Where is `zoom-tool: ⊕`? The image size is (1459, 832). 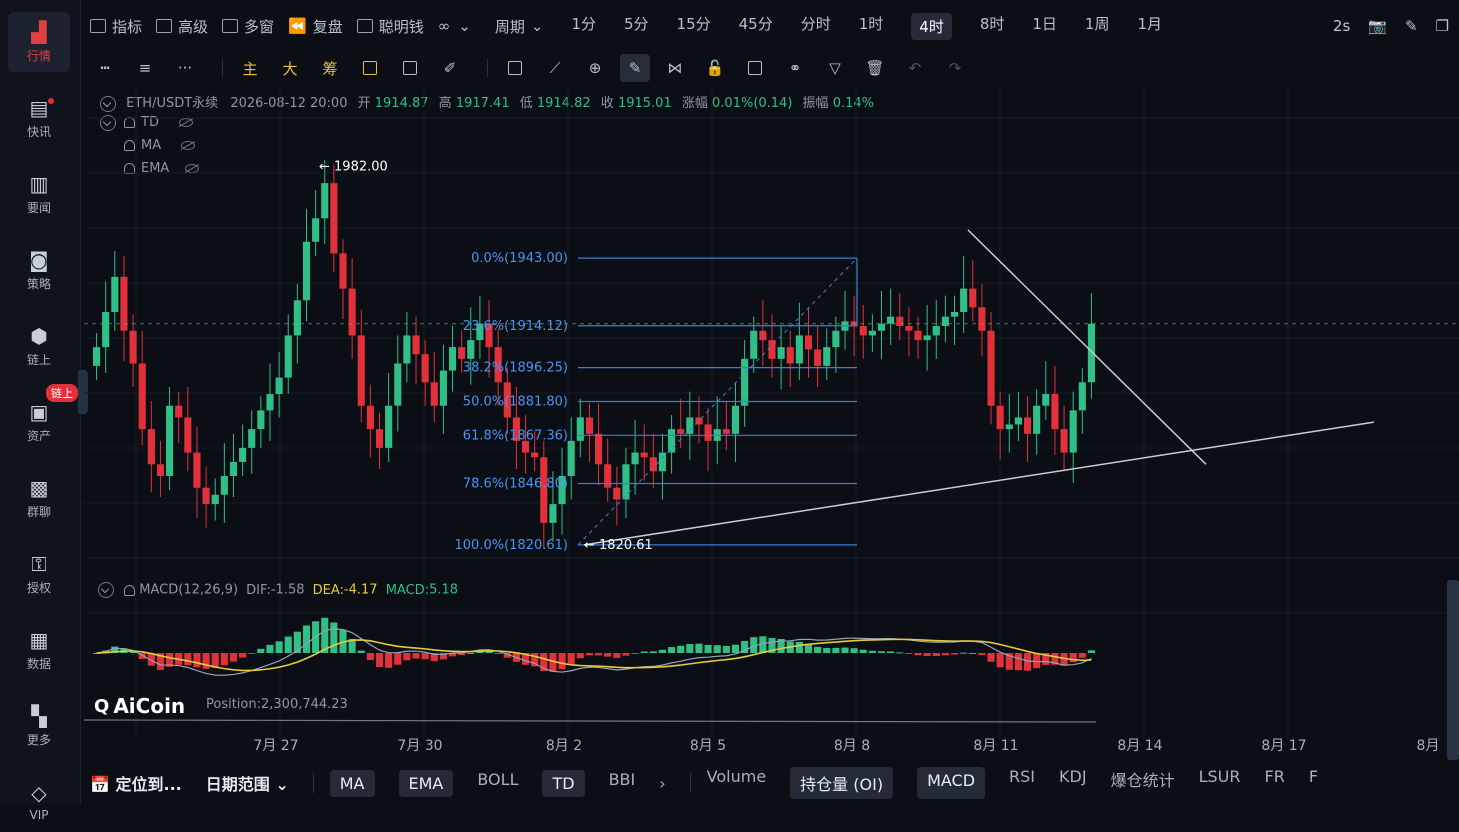 zoom-tool: ⊕ is located at coordinates (595, 68).